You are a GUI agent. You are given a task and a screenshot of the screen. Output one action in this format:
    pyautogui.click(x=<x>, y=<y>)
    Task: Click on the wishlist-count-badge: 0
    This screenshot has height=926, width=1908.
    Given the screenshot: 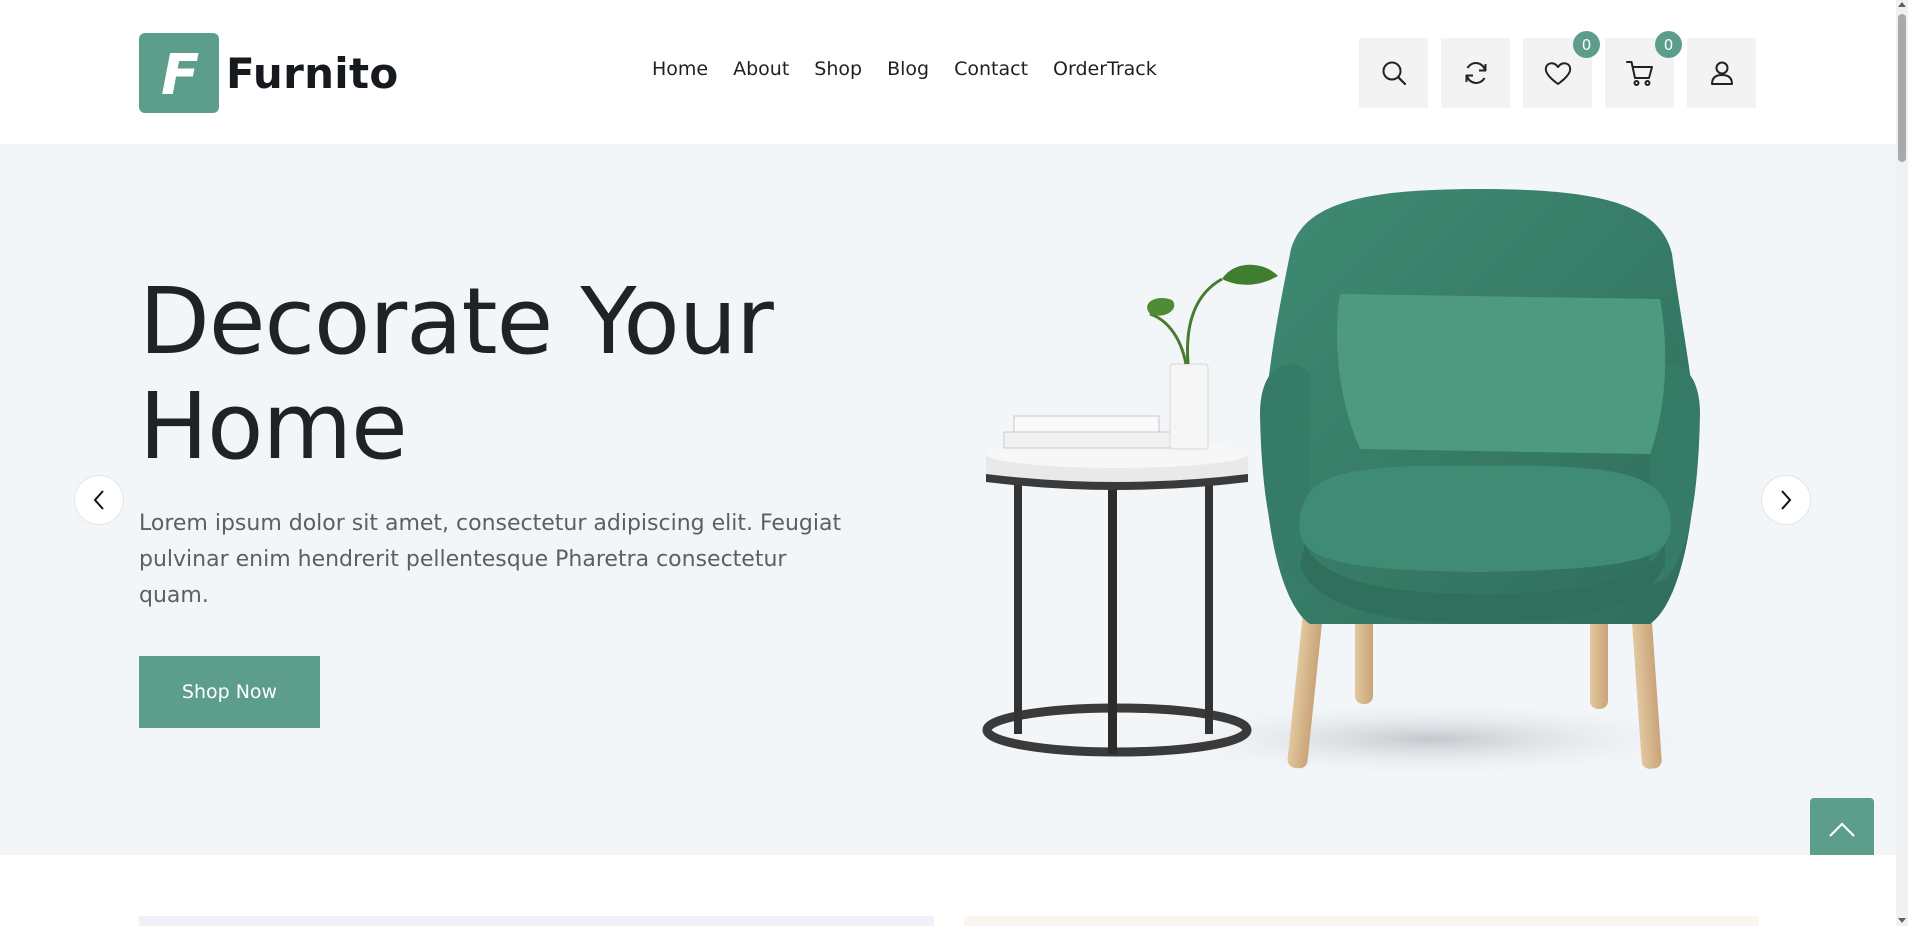 What is the action you would take?
    pyautogui.click(x=1586, y=44)
    